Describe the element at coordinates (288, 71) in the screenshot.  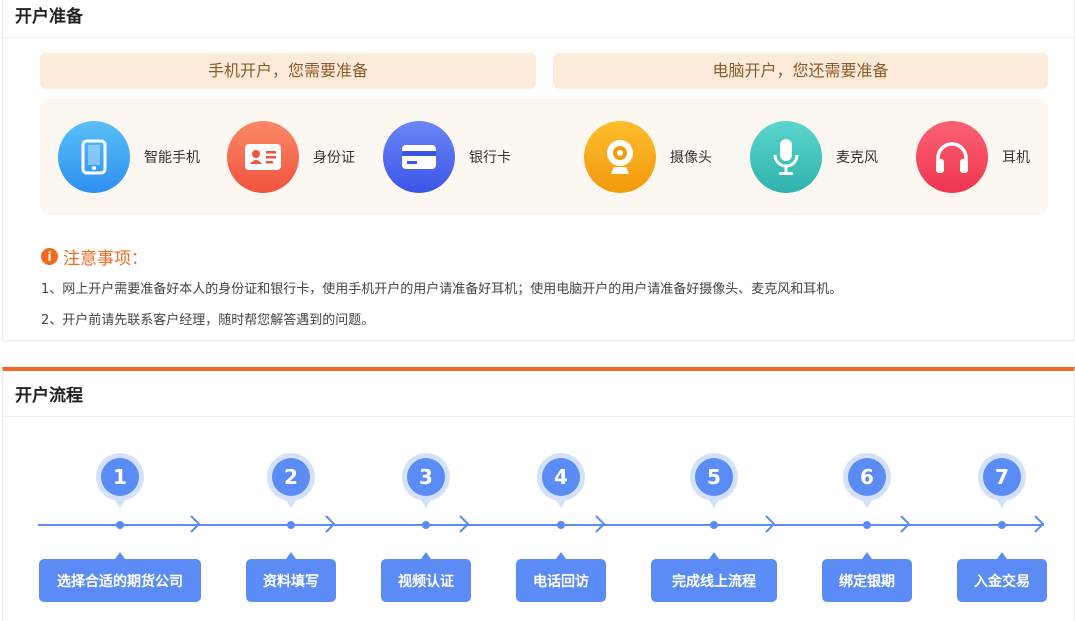
I see `phone-prep-banner: 手机开户，您需要准备` at that location.